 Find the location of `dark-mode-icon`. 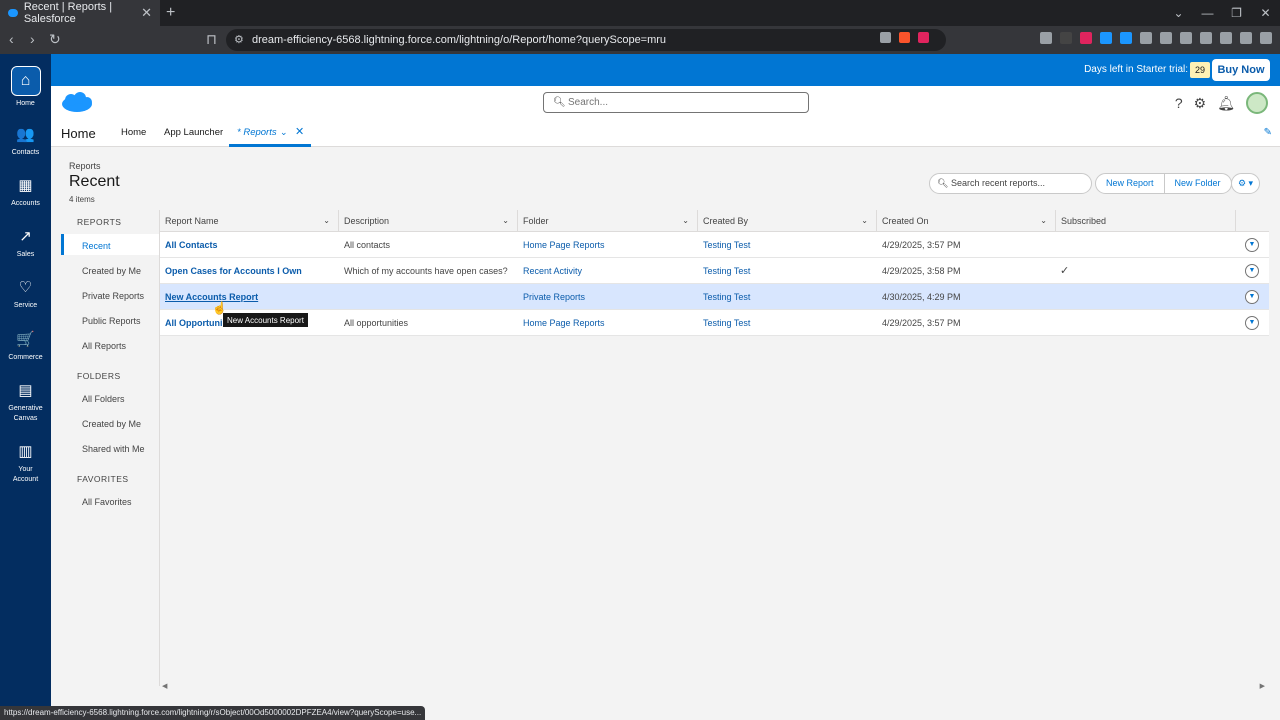

dark-mode-icon is located at coordinates (1066, 38).